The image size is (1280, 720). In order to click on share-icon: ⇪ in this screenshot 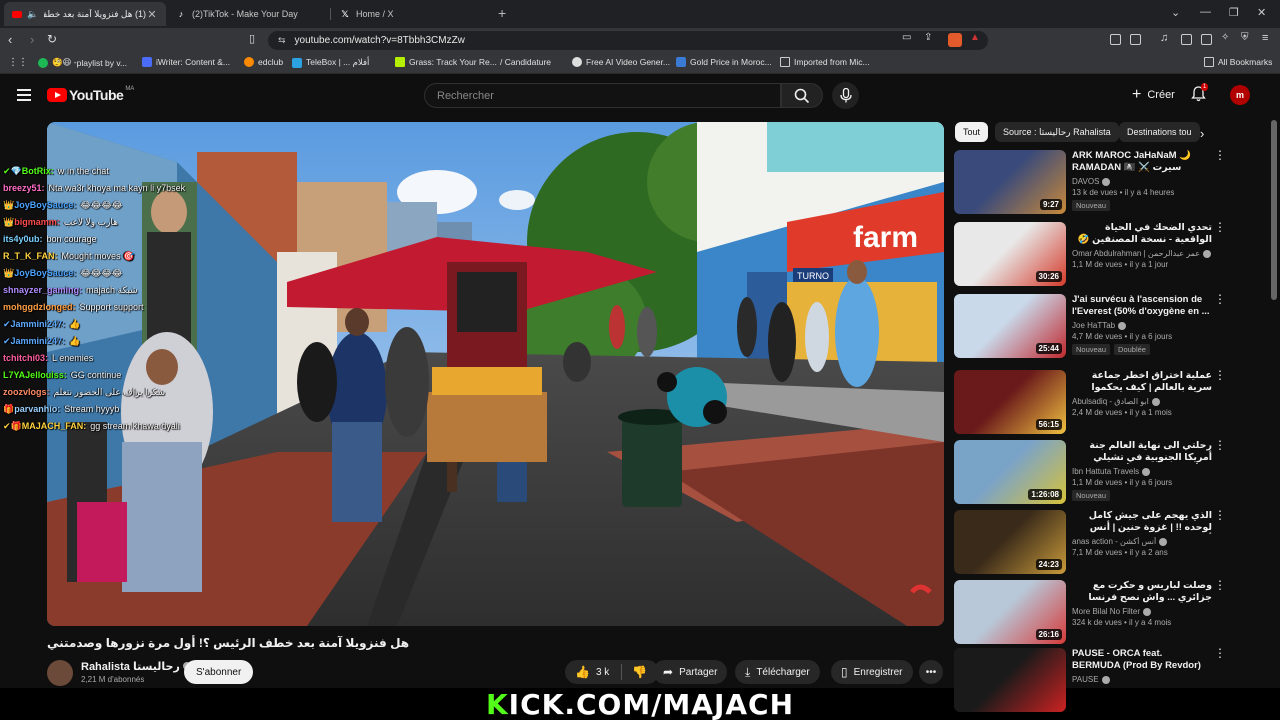, I will do `click(928, 37)`.